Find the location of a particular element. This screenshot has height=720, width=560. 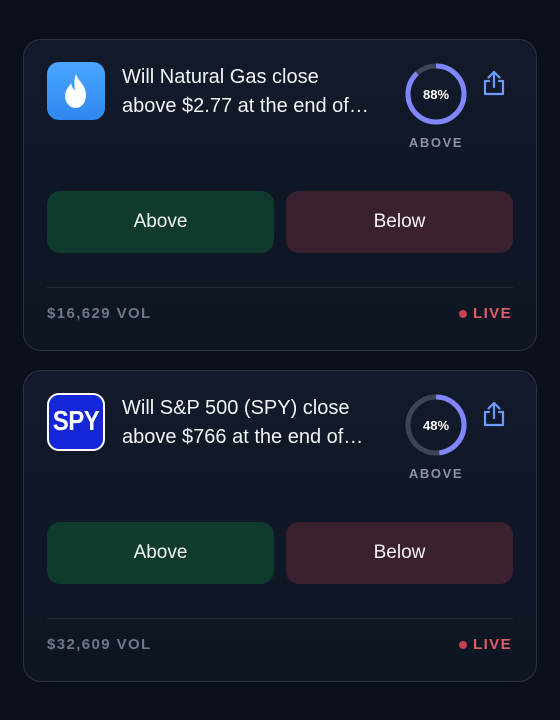

probability-value: 48% is located at coordinates (436, 425).